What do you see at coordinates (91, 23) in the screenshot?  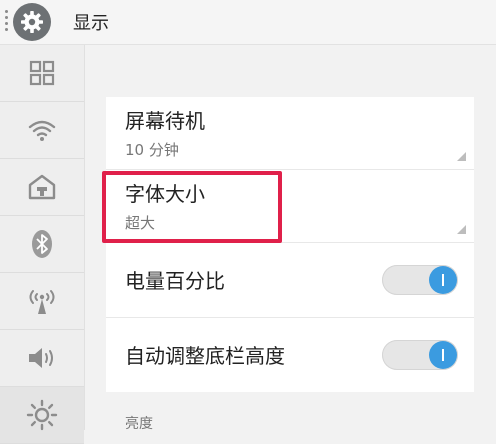 I see `page-title: 显示` at bounding box center [91, 23].